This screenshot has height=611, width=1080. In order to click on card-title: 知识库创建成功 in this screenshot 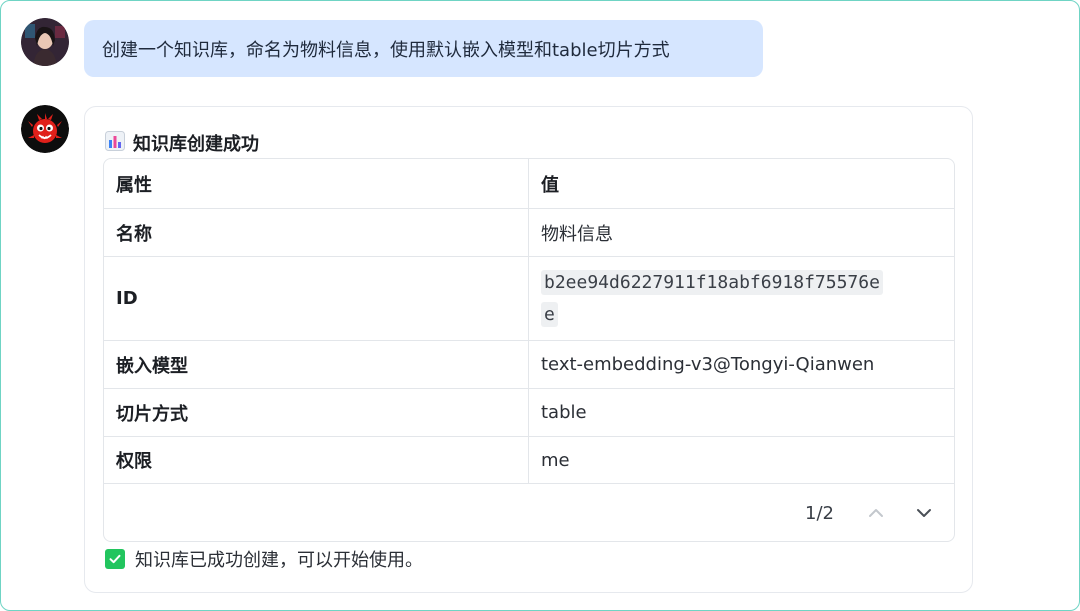, I will do `click(182, 143)`.